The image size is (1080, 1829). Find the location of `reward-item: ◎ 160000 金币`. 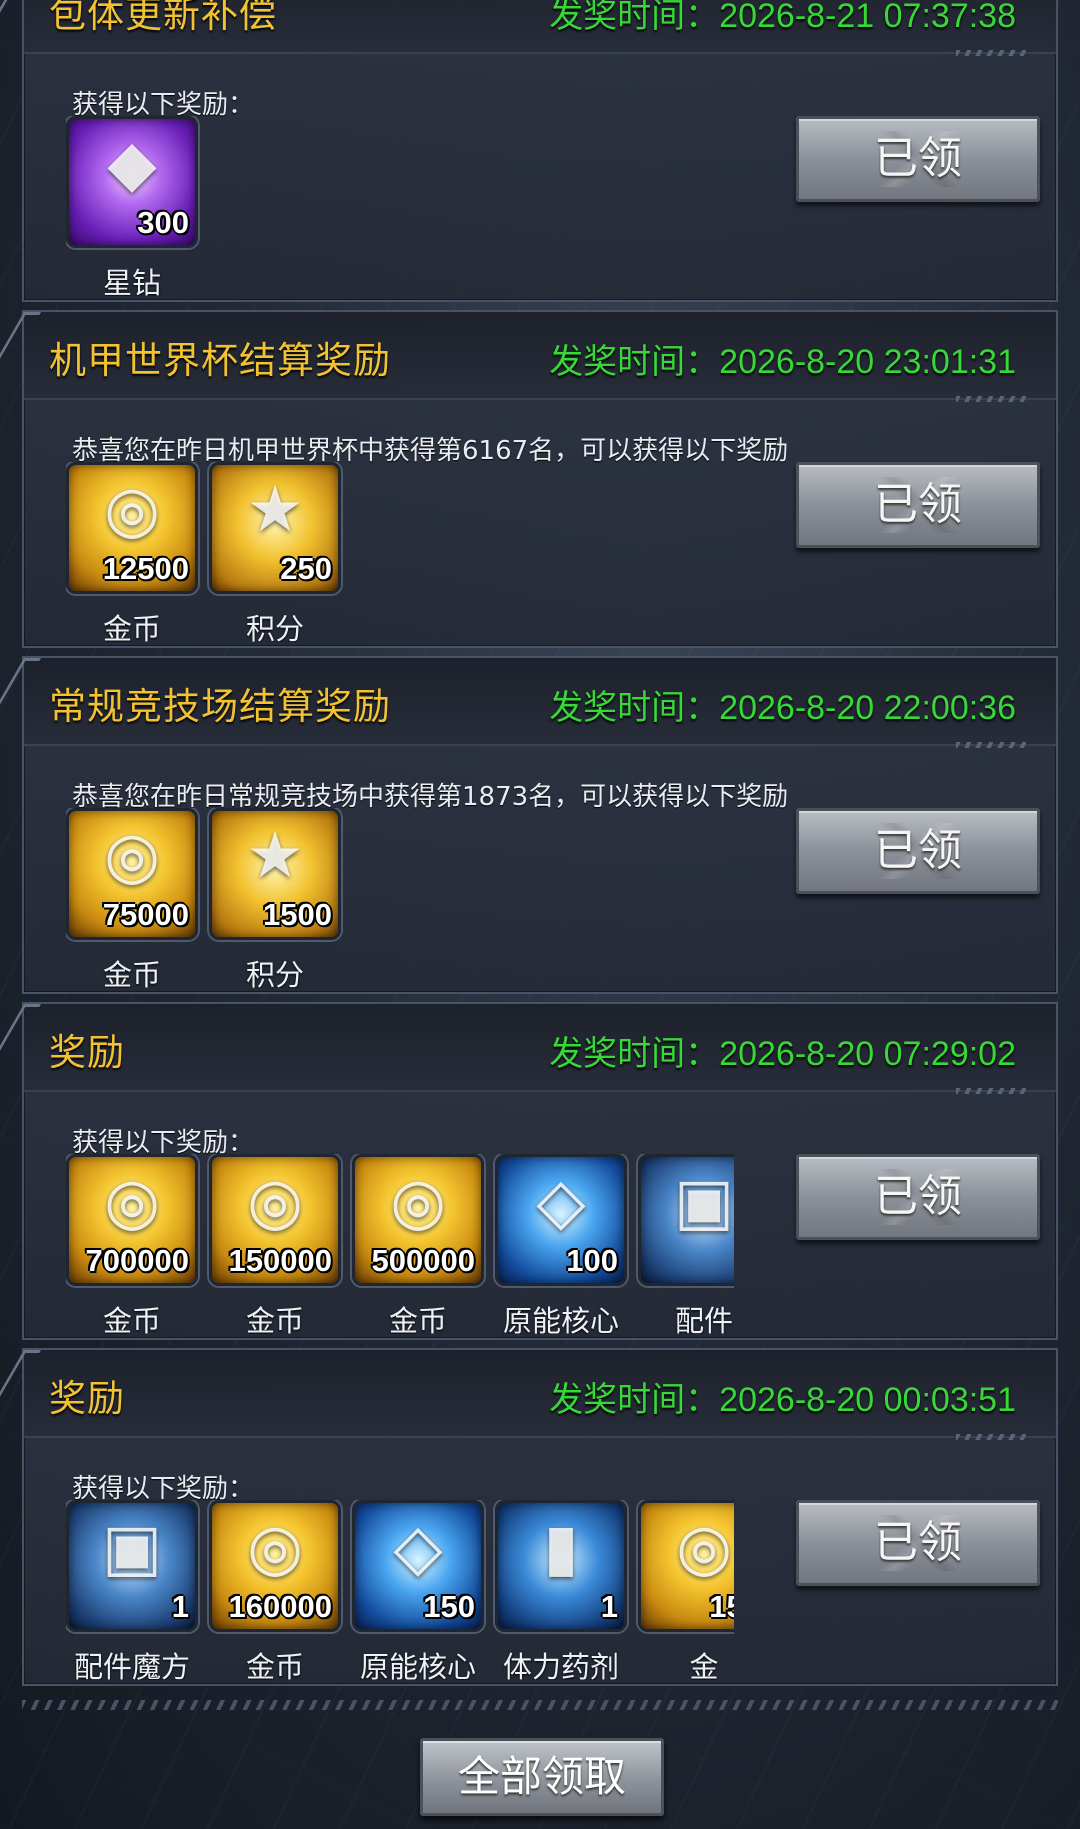

reward-item: ◎ 160000 金币 is located at coordinates (275, 1590).